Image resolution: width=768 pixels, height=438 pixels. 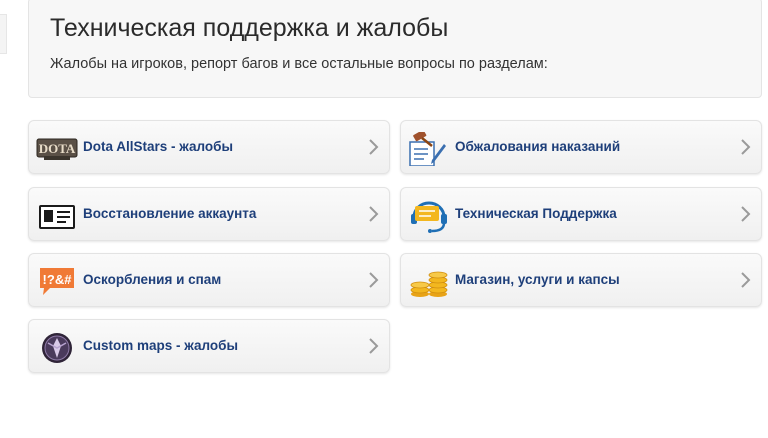 What do you see at coordinates (152, 279) in the screenshot?
I see `category-label: Оскорбления и спам` at bounding box center [152, 279].